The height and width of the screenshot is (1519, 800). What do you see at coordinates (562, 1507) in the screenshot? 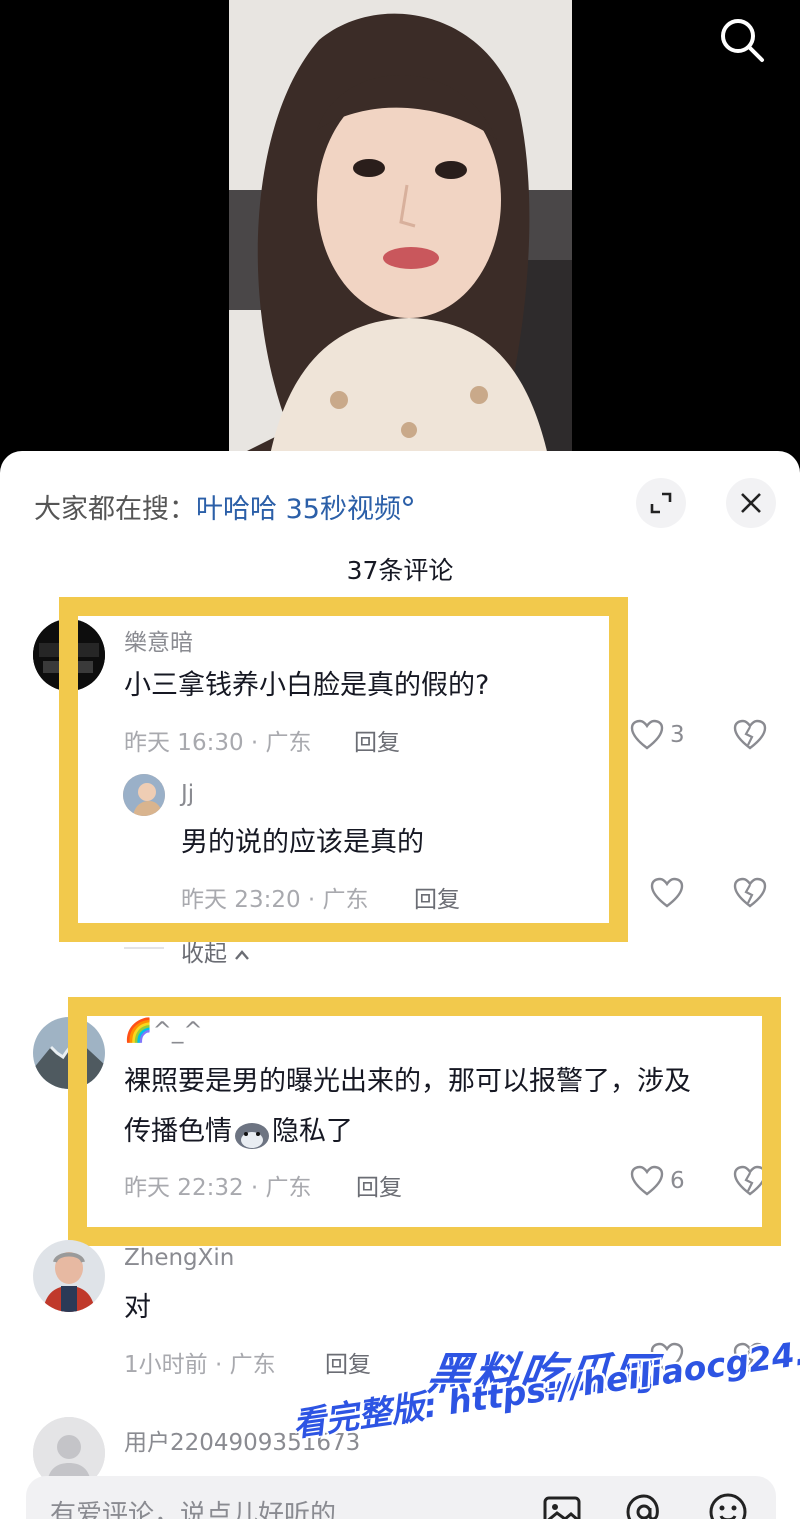
I see `image-icon` at bounding box center [562, 1507].